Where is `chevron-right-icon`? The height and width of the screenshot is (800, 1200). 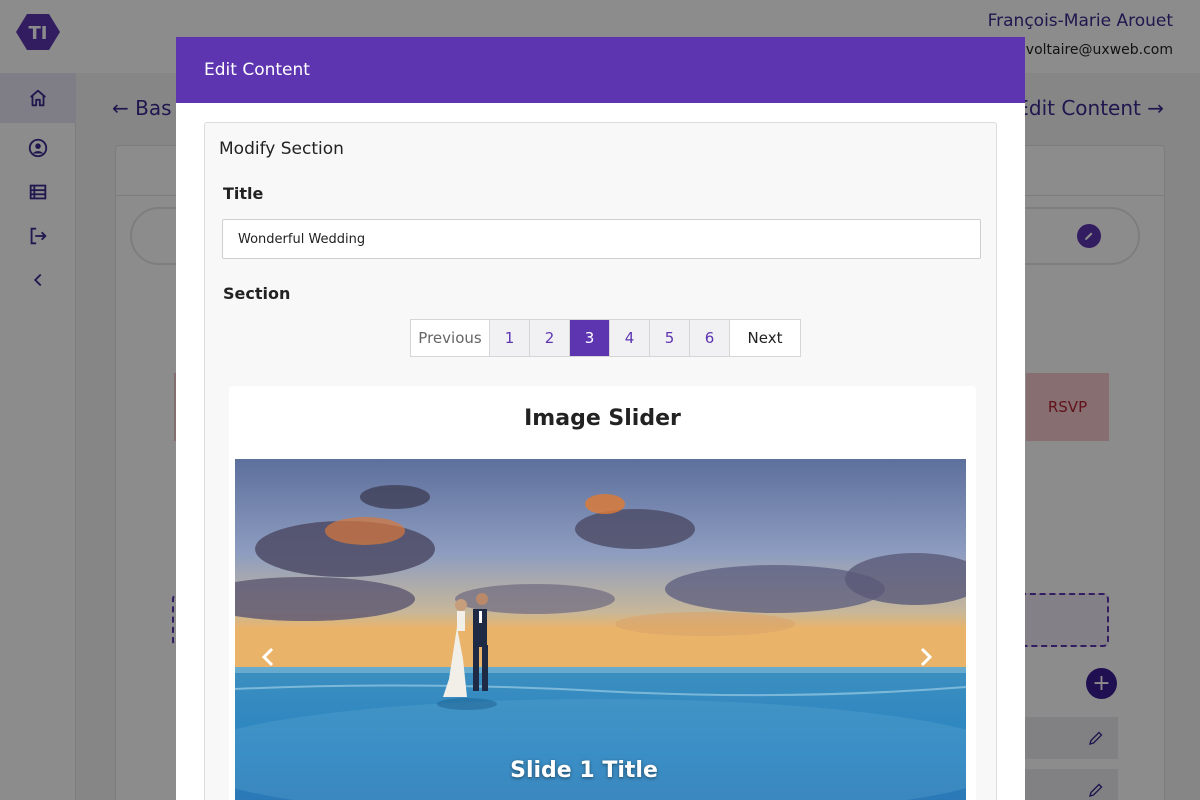
chevron-right-icon is located at coordinates (926, 657).